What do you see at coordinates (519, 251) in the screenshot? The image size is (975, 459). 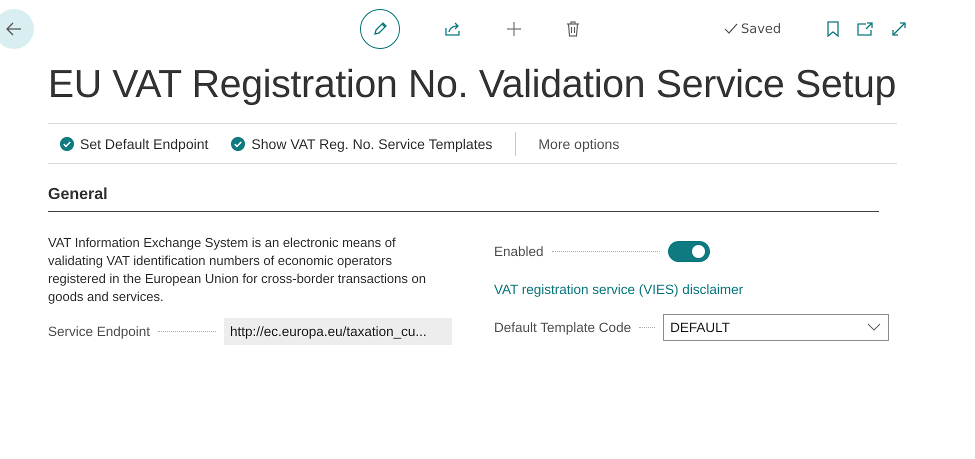 I see `field-label: Enabled` at bounding box center [519, 251].